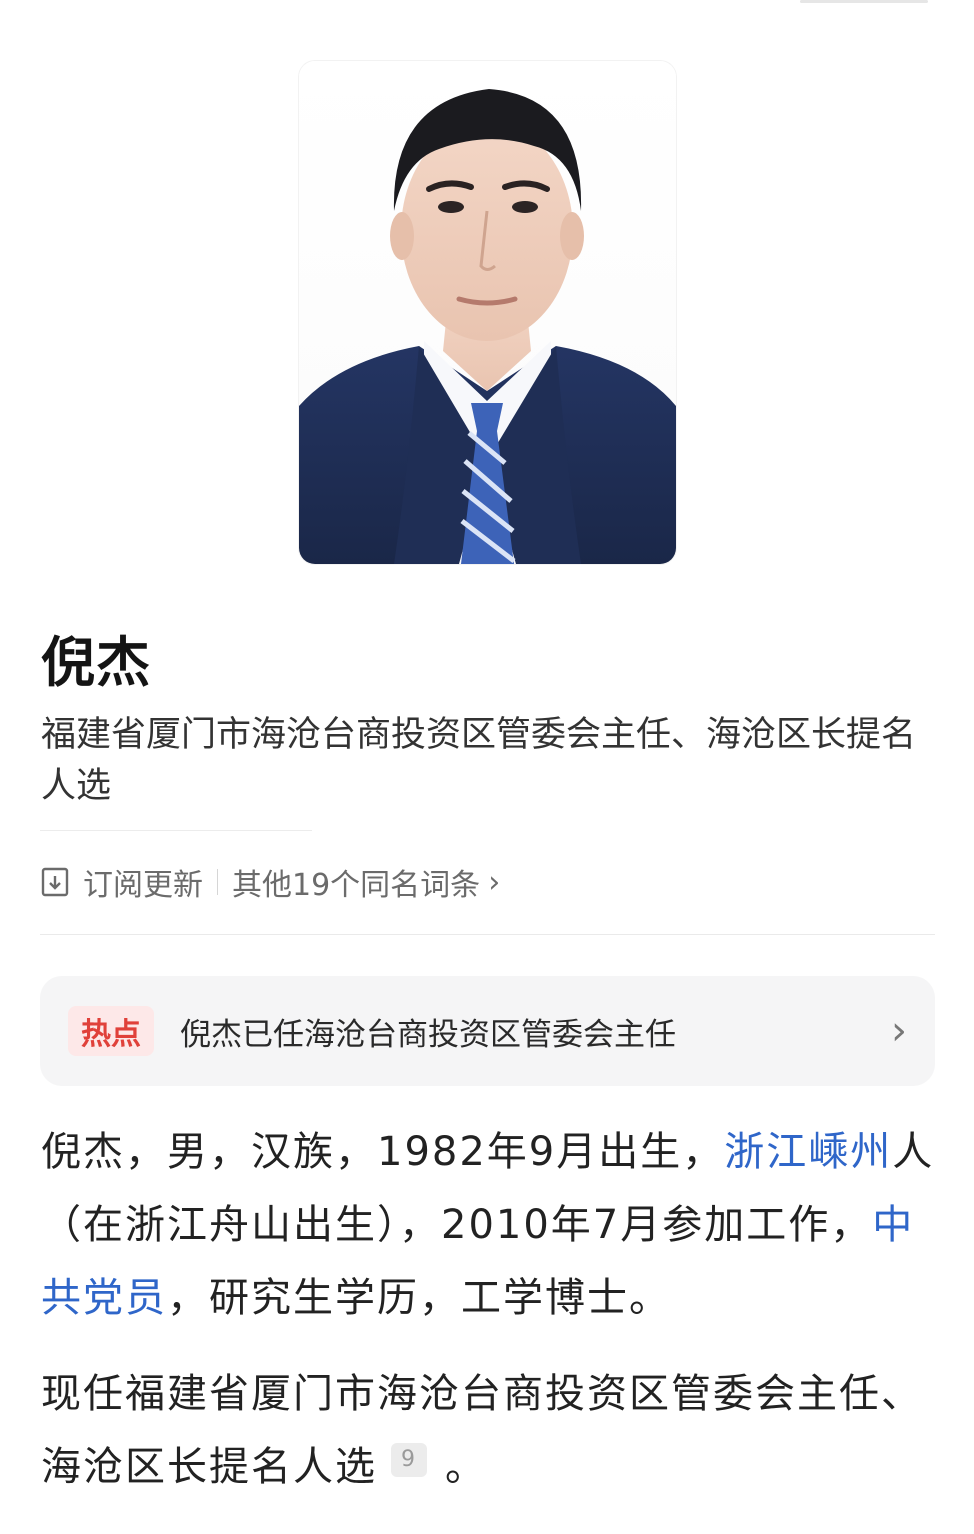  Describe the element at coordinates (409, 1459) in the screenshot. I see `citation-badge: 9` at that location.